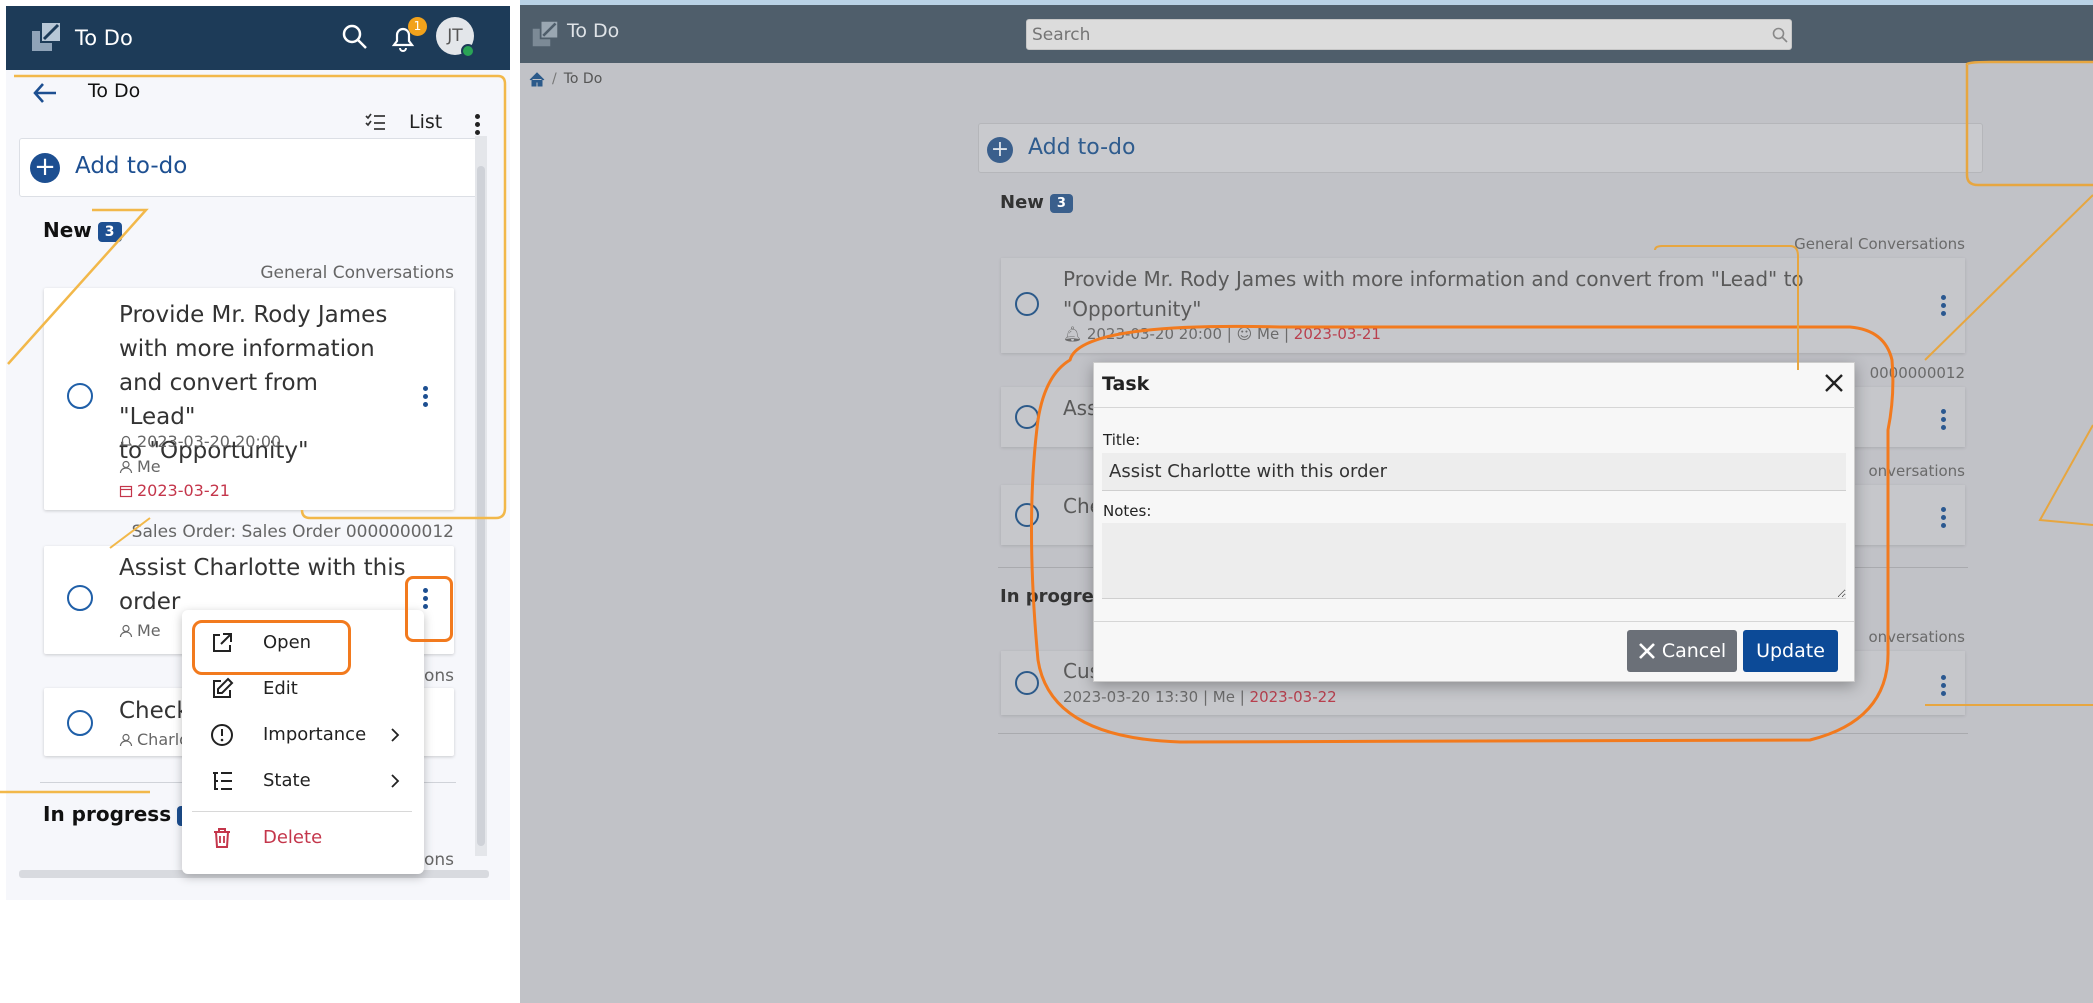 This screenshot has width=2093, height=1003. Describe the element at coordinates (104, 38) in the screenshot. I see `app-title: To Do` at that location.